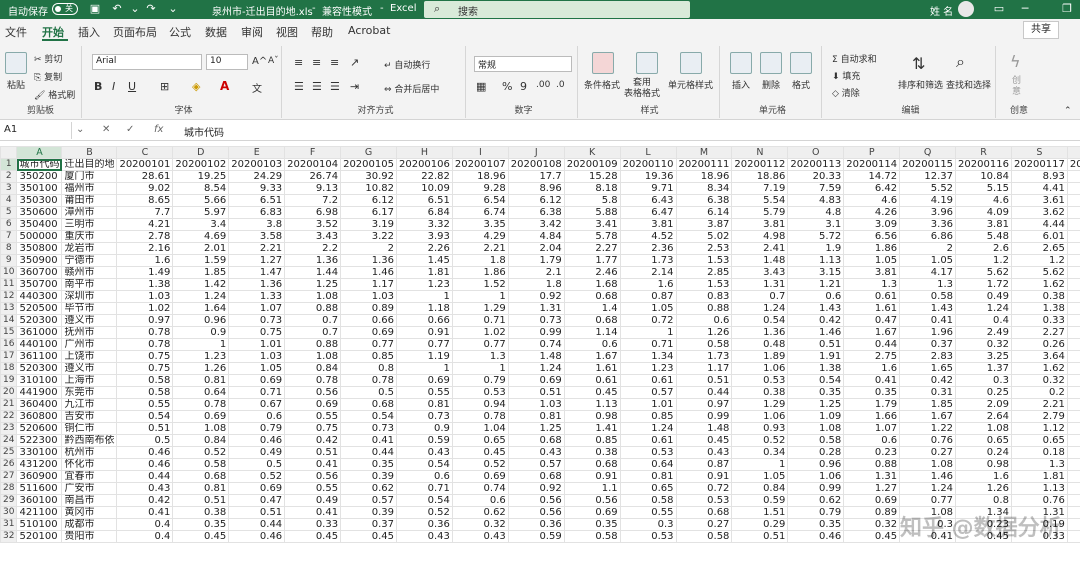 The width and height of the screenshot is (1080, 576). What do you see at coordinates (132, 86) in the screenshot?
I see `underline-button: U` at bounding box center [132, 86].